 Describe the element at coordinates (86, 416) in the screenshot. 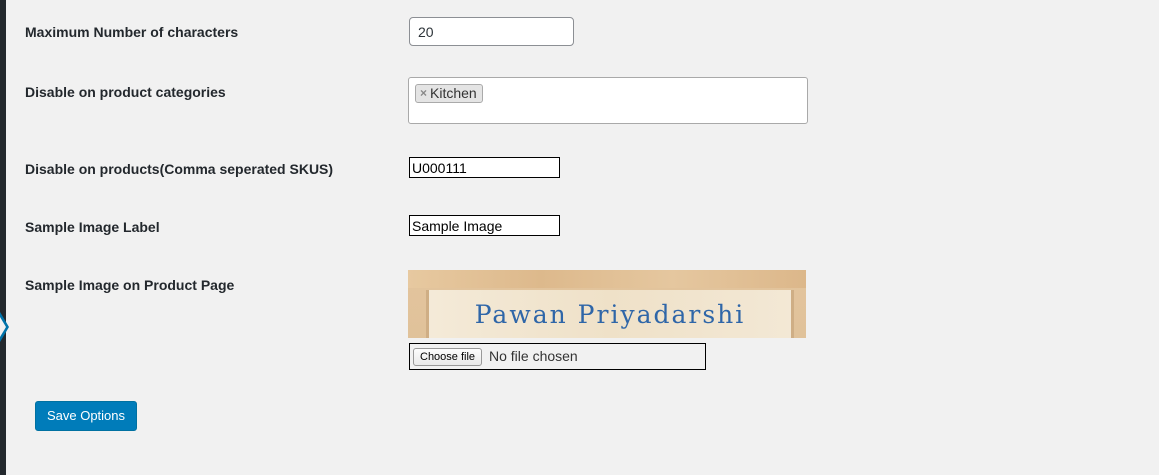

I see `save-options-button: Save Options` at that location.